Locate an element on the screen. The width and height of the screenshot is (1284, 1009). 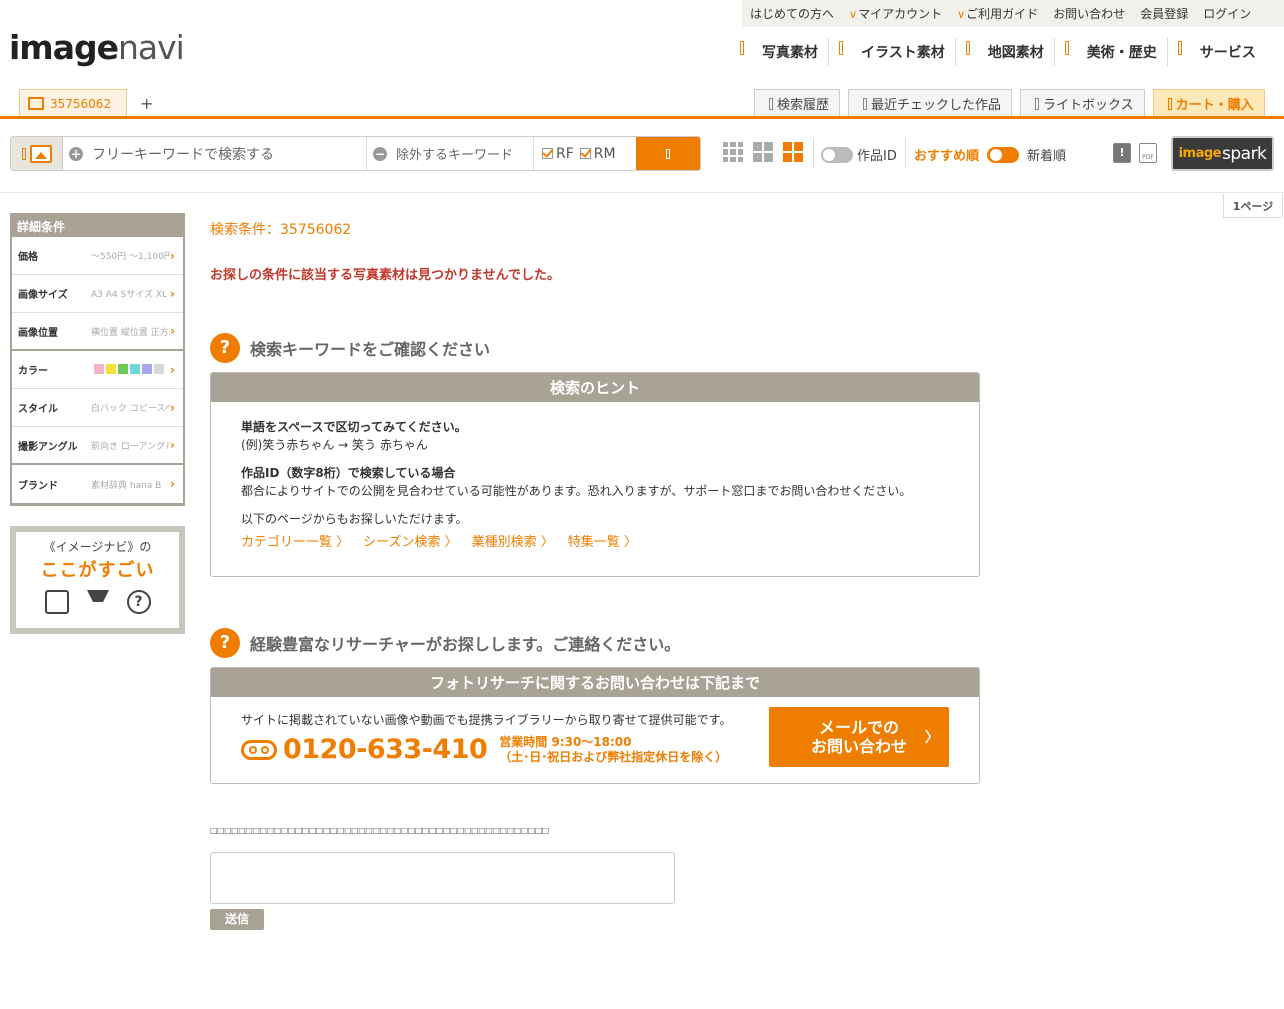
main-nav-label: サービス is located at coordinates (1227, 53).